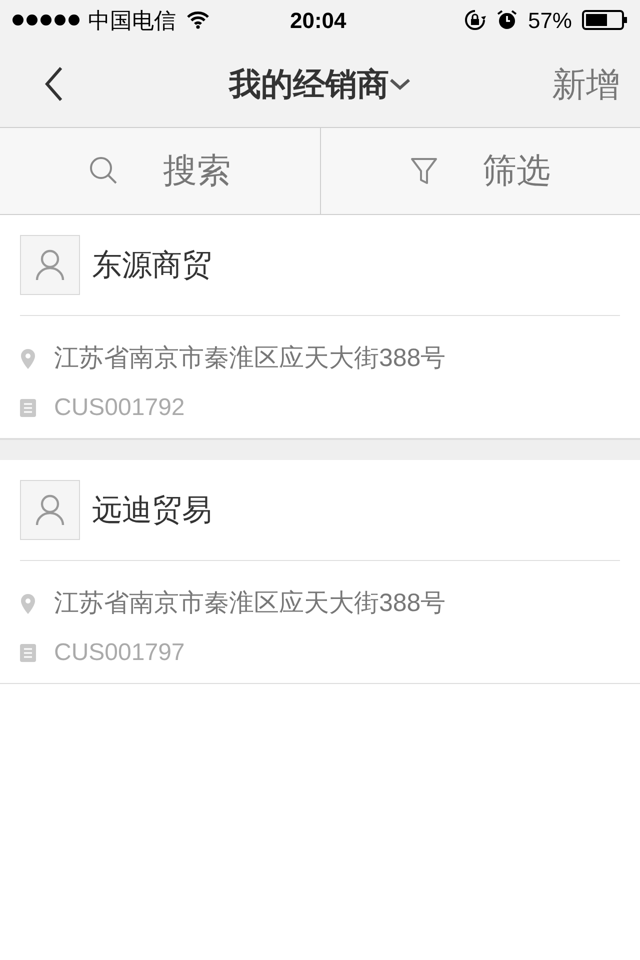 This screenshot has width=640, height=960. Describe the element at coordinates (550, 20) in the screenshot. I see `battery-percent: 57%` at that location.